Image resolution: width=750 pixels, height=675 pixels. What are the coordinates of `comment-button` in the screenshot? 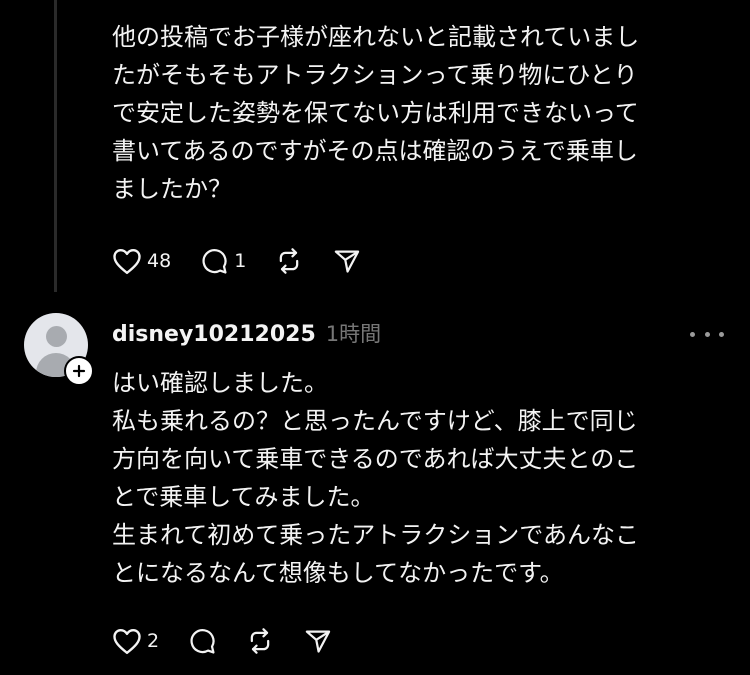 It's located at (202, 641).